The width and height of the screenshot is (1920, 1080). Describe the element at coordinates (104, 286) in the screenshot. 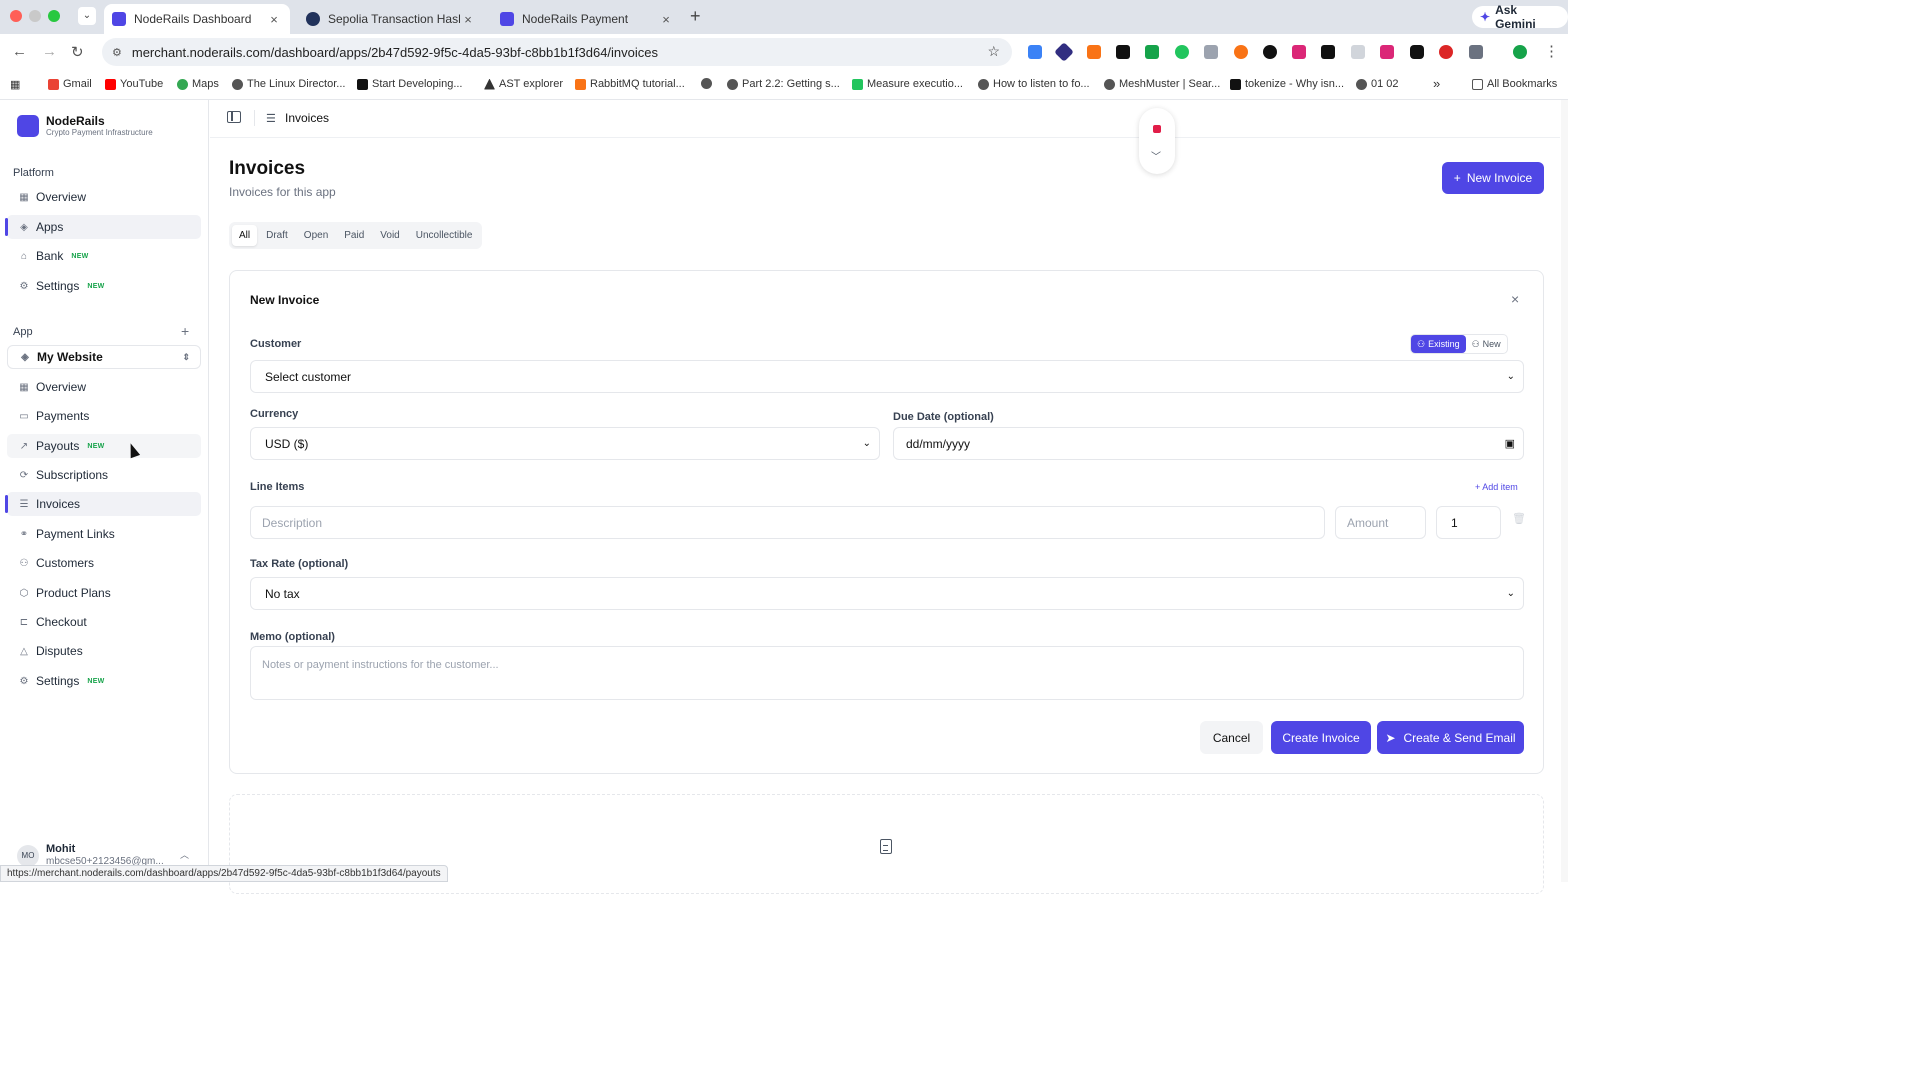

I see `sidebar-item-platform-settings: ⚙ Settings NEW` at that location.